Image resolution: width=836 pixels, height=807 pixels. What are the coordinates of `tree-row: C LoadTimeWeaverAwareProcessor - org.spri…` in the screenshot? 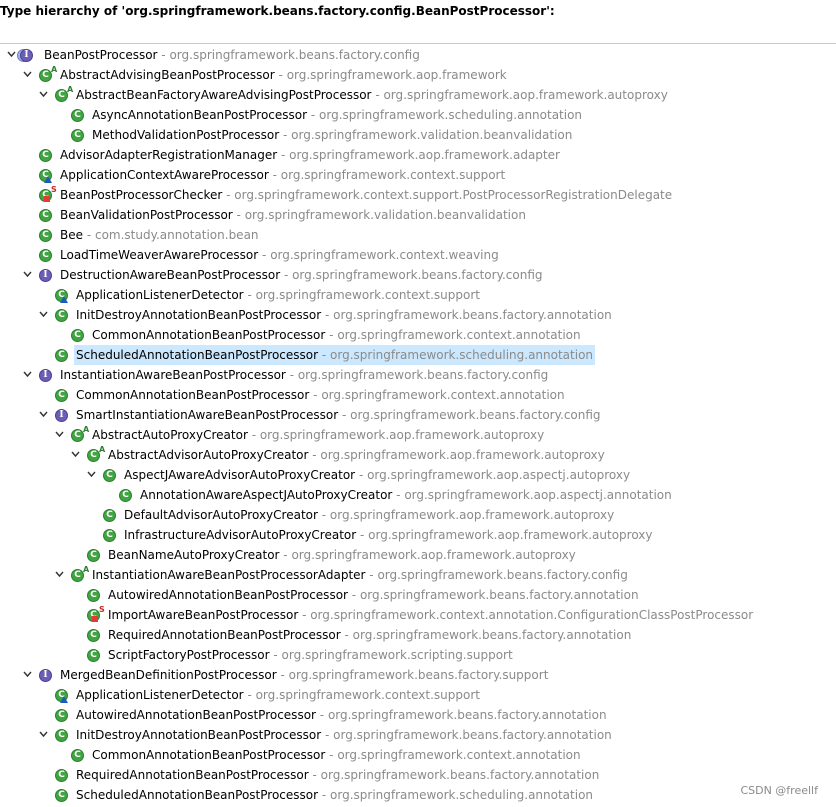 It's located at (418, 255).